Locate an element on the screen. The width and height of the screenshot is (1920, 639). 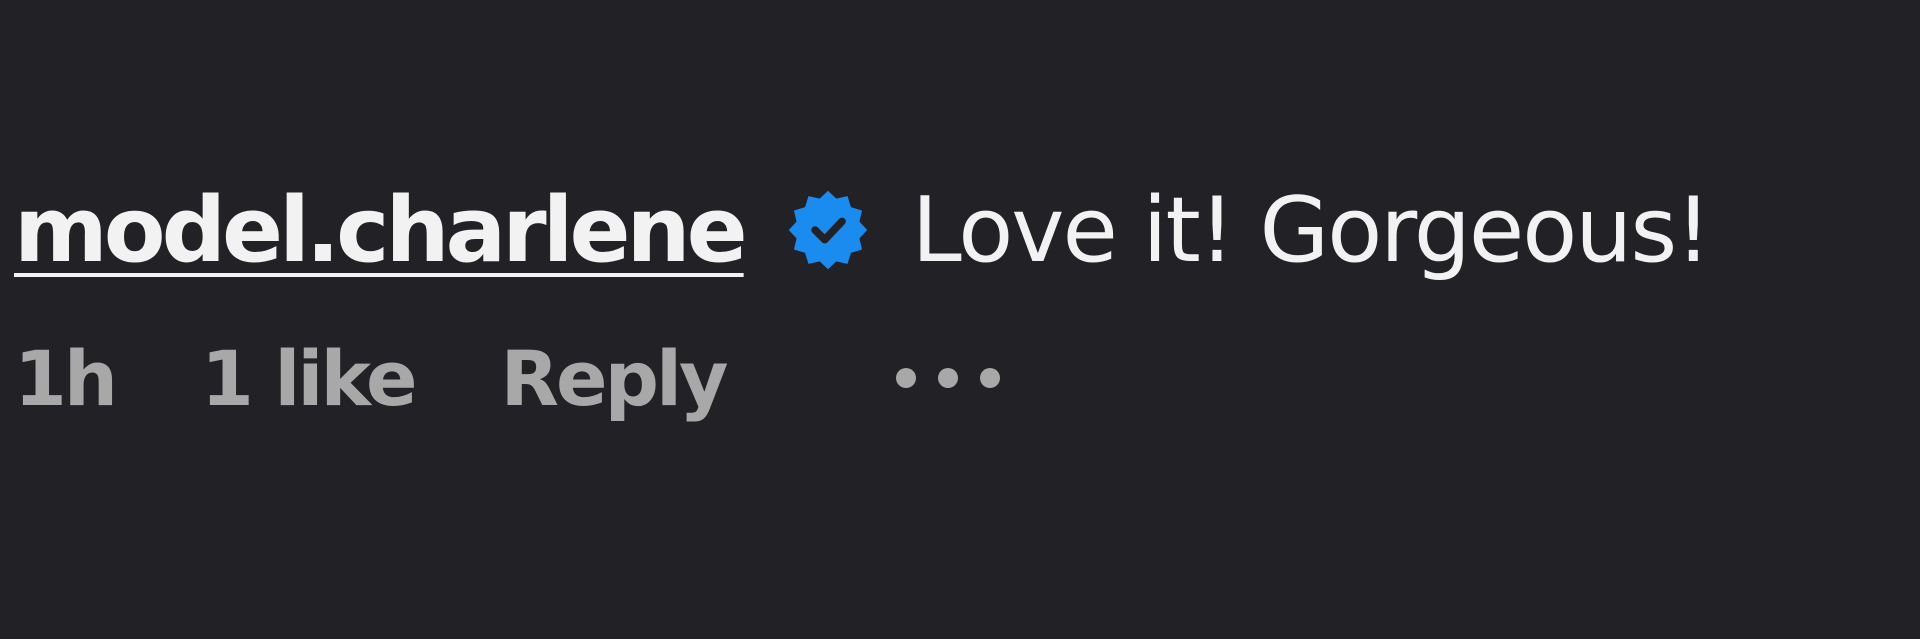
likes-count: 1 like is located at coordinates (309, 378).